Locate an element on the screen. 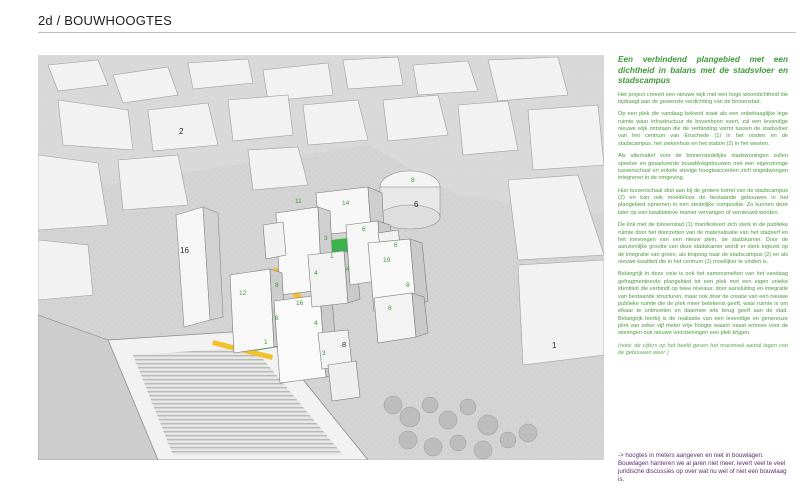  tower-left is located at coordinates (199, 267).